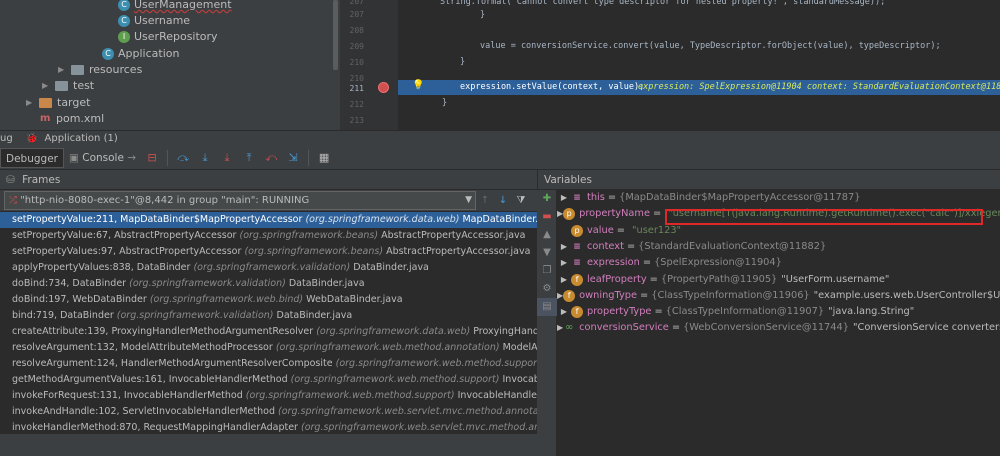  Describe the element at coordinates (63, 315) in the screenshot. I see `frame-method: bind:719, DataBinder` at that location.